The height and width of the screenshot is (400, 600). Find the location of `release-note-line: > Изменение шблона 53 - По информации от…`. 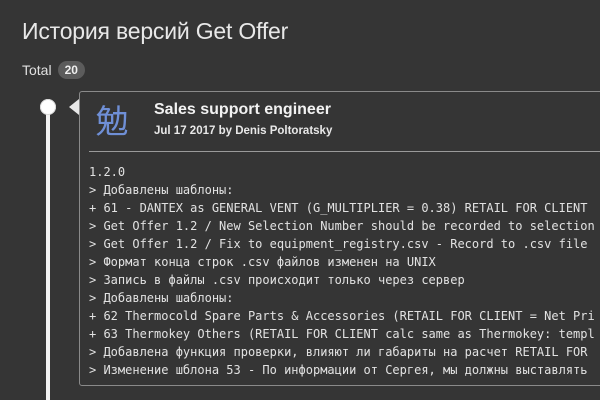

release-note-line: > Изменение шблона 53 - По информации от… is located at coordinates (338, 370).